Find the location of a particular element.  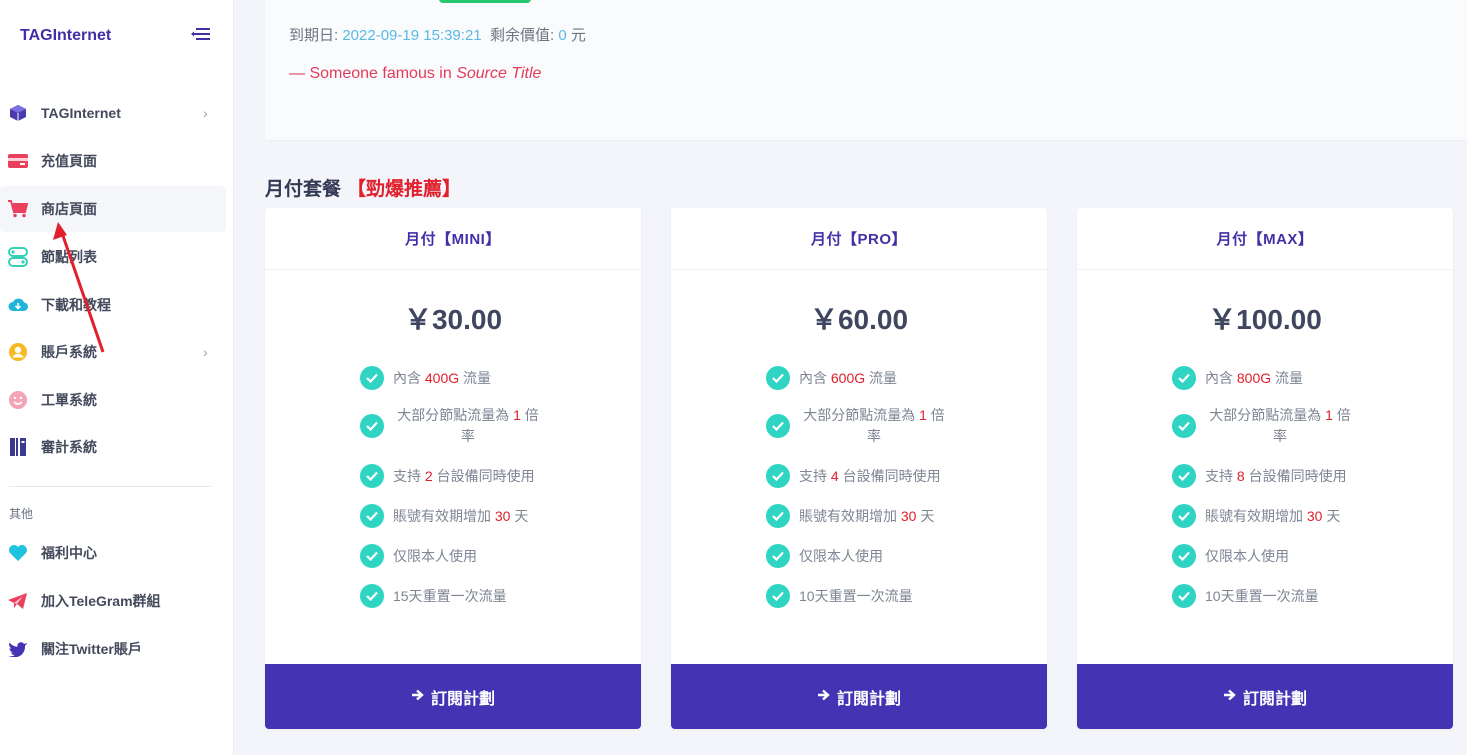

expire-label: 到期日: is located at coordinates (314, 35).